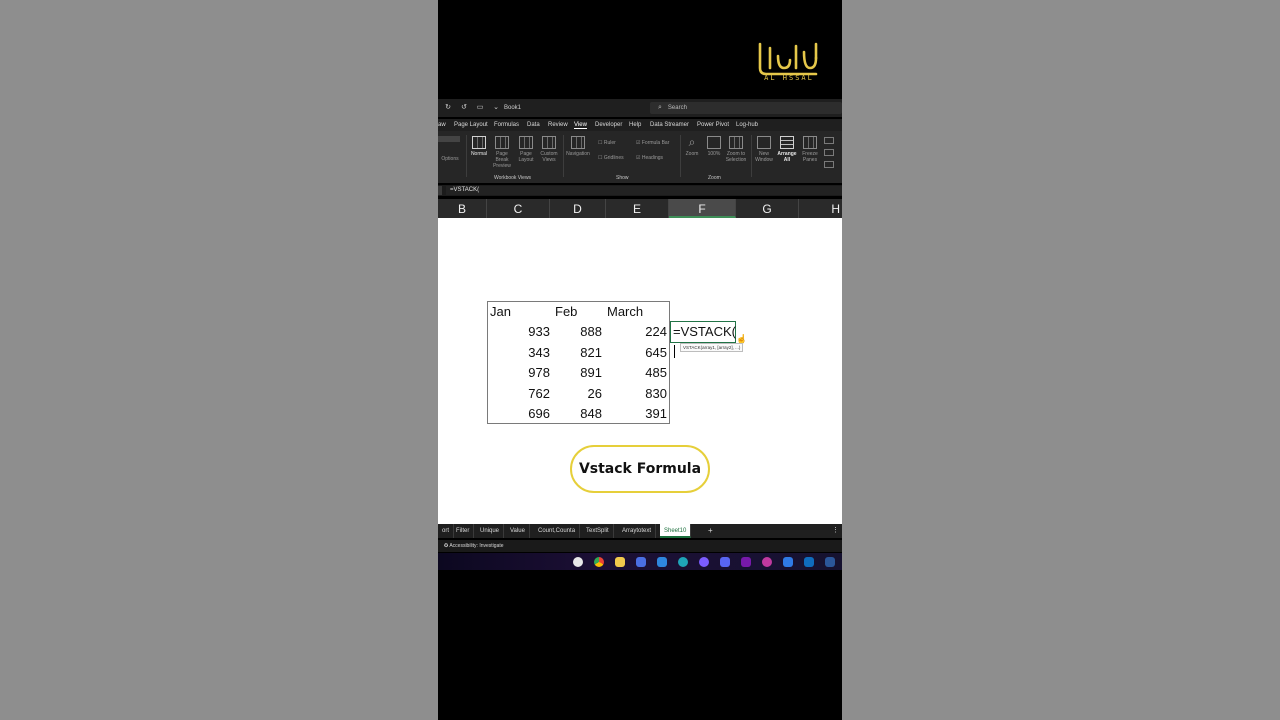 The image size is (1280, 720). I want to click on media-player-icon, so click(641, 562).